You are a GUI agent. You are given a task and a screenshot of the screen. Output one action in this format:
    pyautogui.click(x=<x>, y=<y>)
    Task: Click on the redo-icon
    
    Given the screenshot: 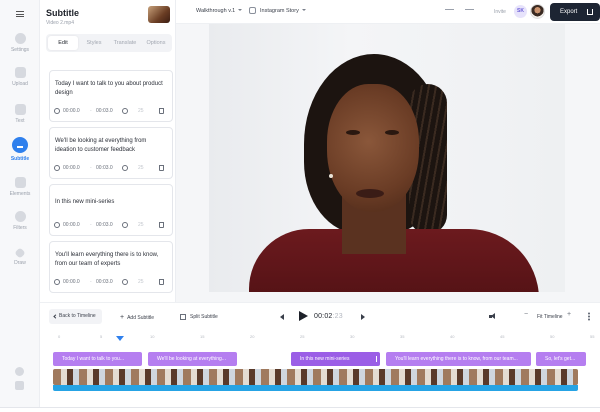 What is the action you would take?
    pyautogui.click(x=469, y=11)
    